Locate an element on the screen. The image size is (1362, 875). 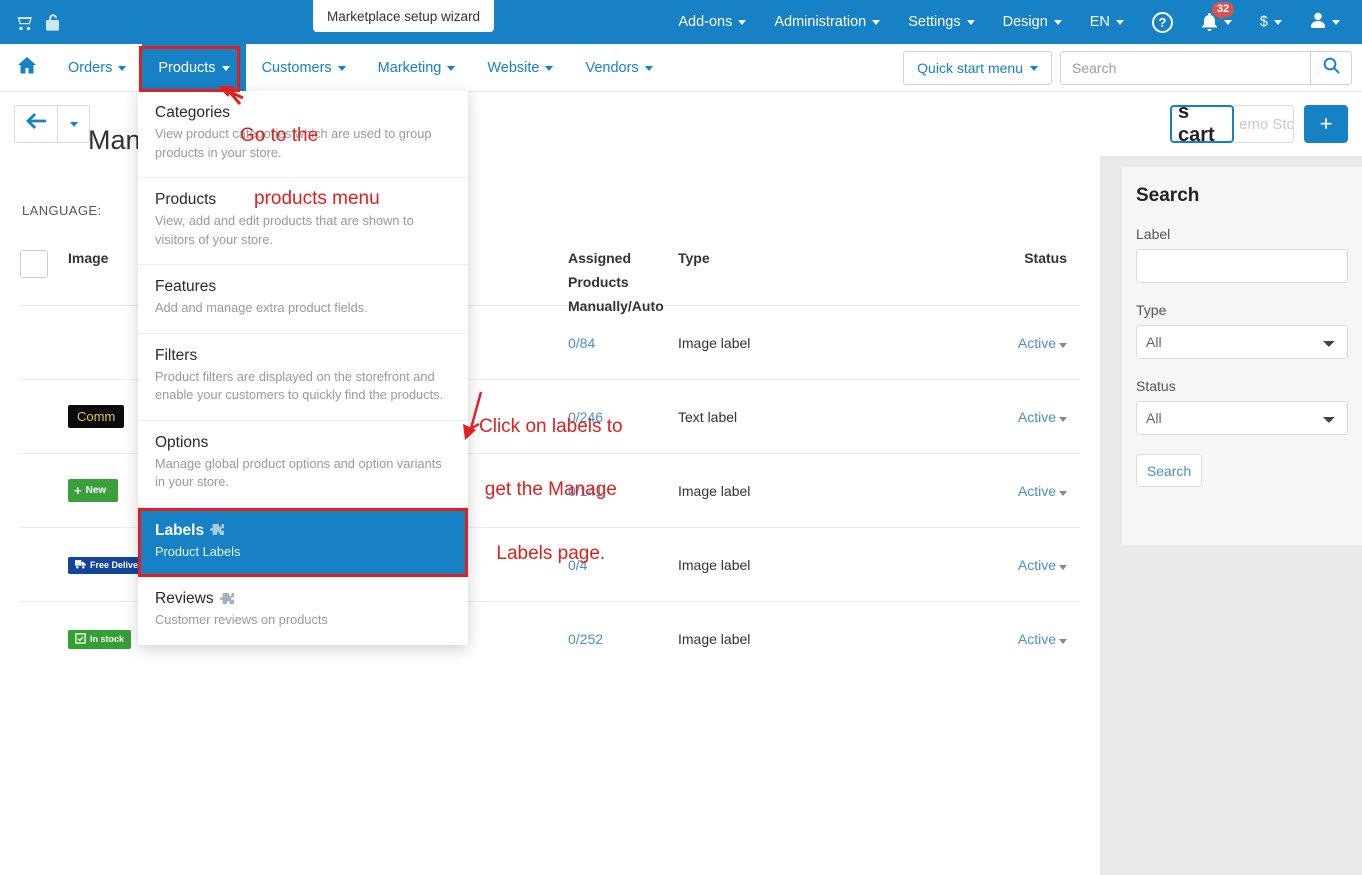
dropdown-item-reviews-description: Customer reviews on products is located at coordinates (241, 620).